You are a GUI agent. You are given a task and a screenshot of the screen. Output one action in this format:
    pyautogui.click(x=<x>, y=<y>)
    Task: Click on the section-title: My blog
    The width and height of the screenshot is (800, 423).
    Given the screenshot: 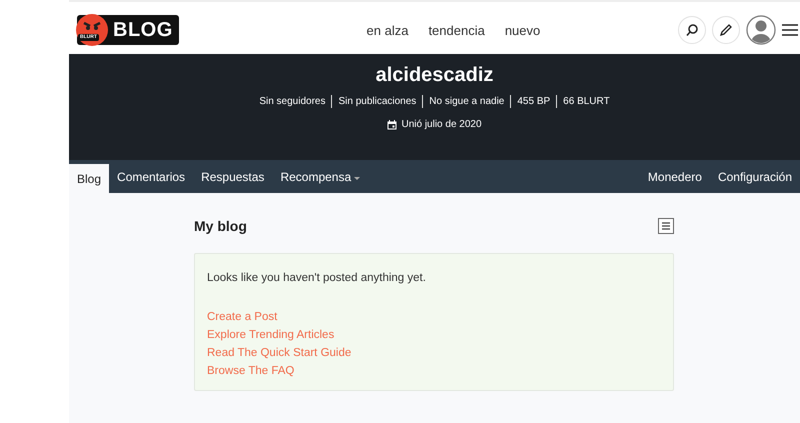 What is the action you would take?
    pyautogui.click(x=220, y=226)
    